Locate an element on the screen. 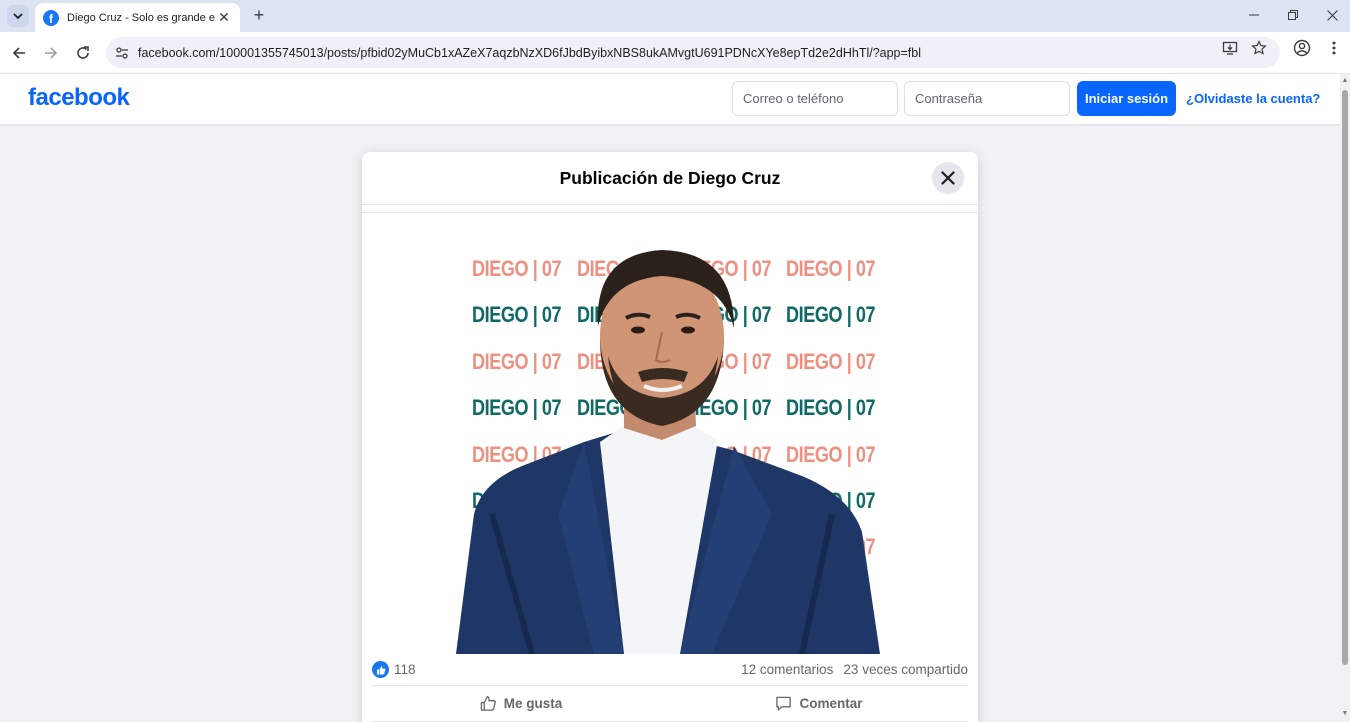 The width and height of the screenshot is (1350, 722). browser-tab-active: f Diego Cruz - Solo es grande en ✕ is located at coordinates (137, 17).